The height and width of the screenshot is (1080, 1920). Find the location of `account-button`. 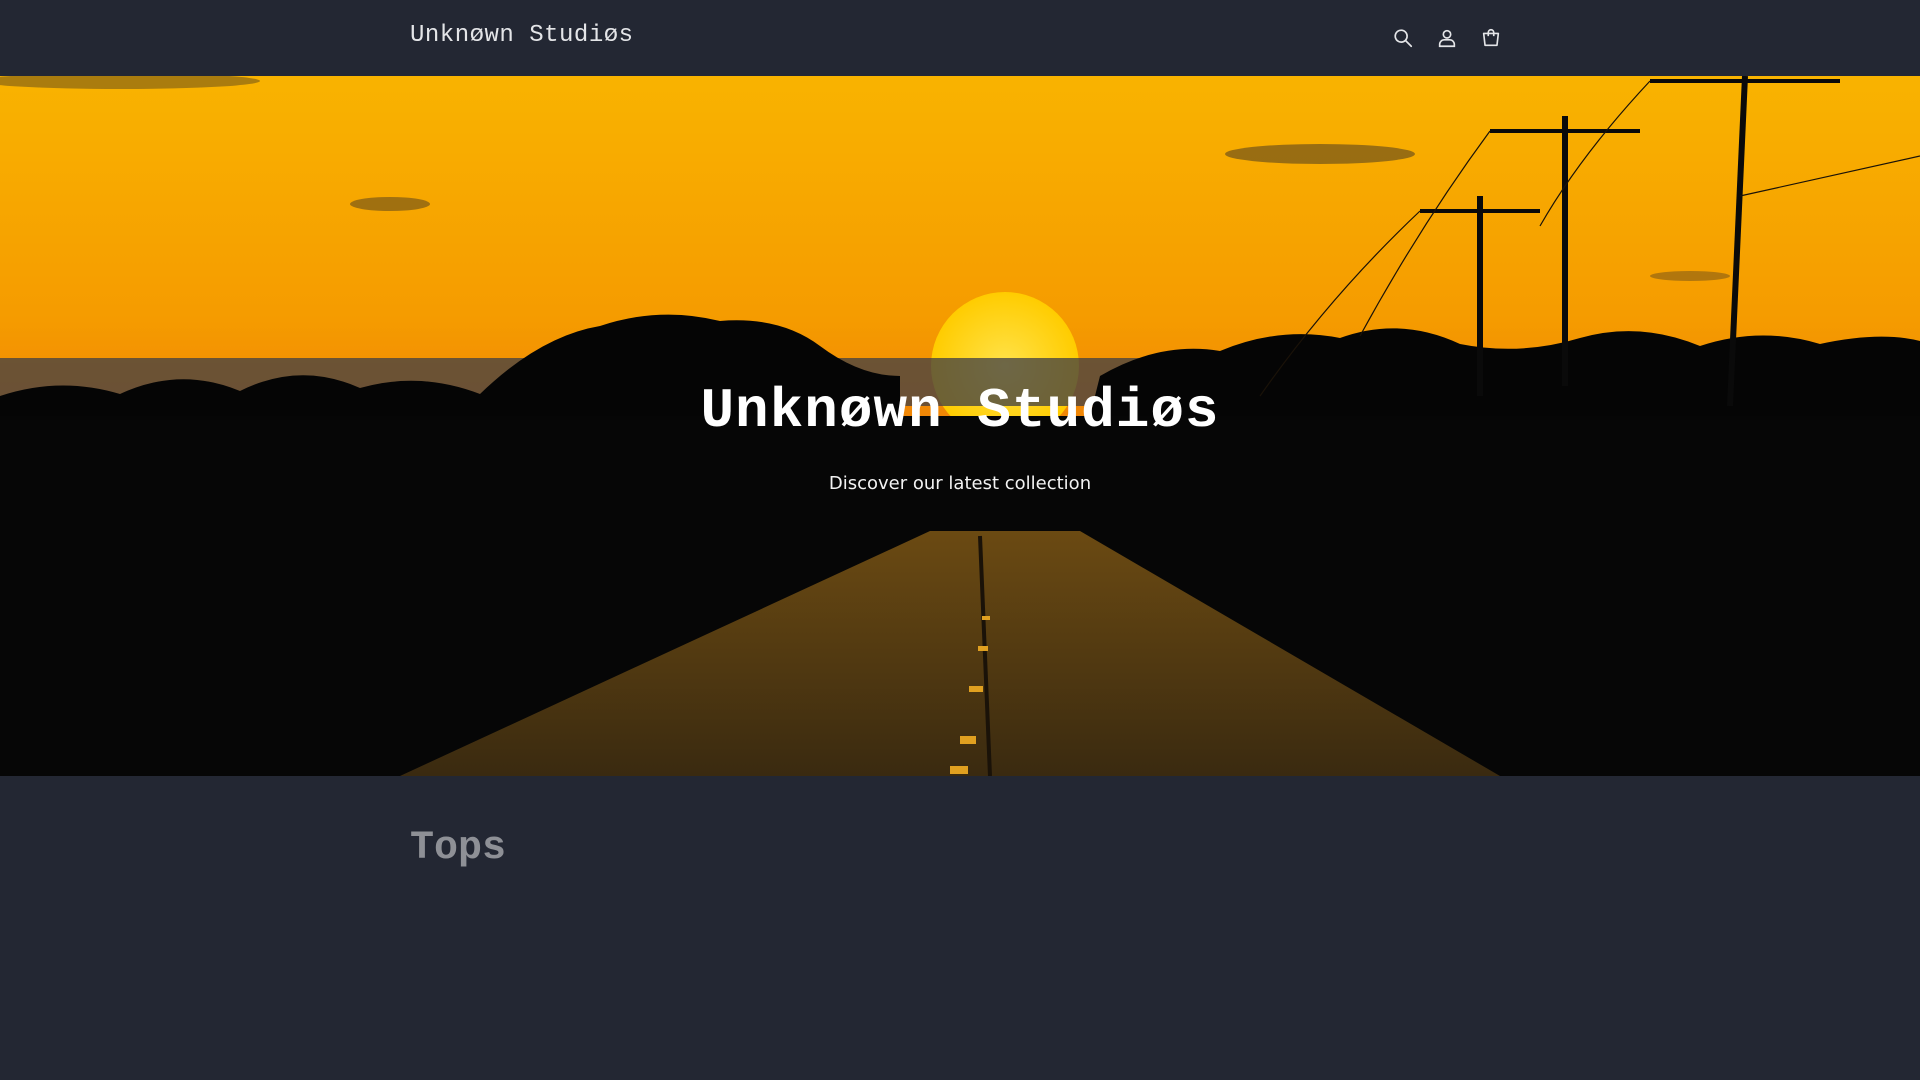

account-button is located at coordinates (1447, 38).